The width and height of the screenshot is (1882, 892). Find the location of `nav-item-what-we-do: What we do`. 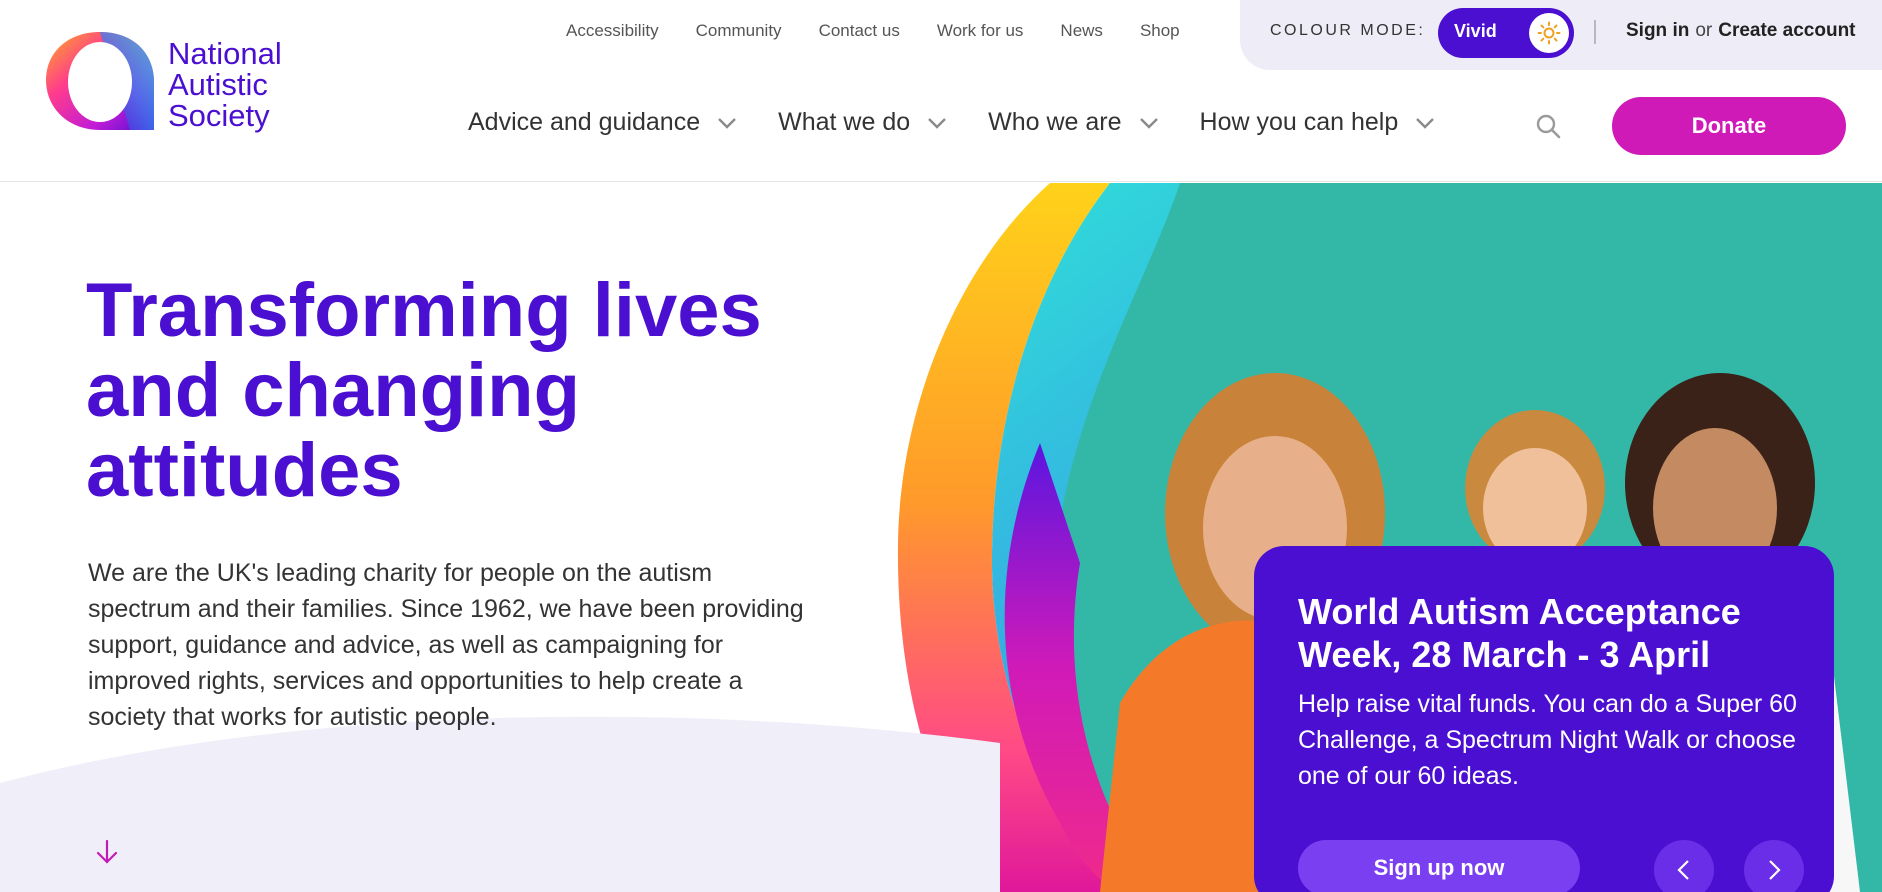

nav-item-what-we-do: What we do is located at coordinates (863, 122).